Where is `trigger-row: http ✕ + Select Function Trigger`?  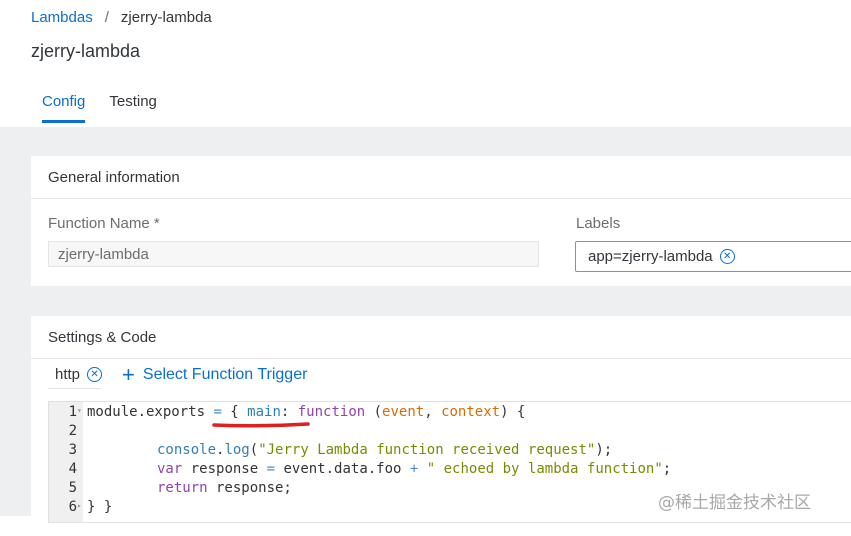
trigger-row: http ✕ + Select Function Trigger is located at coordinates (177, 375).